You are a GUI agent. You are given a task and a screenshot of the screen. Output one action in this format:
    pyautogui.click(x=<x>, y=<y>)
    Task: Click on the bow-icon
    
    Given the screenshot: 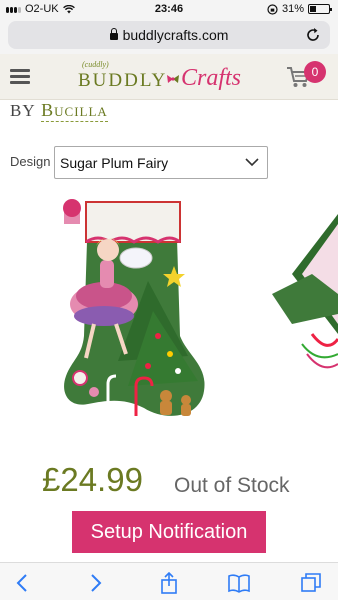 What is the action you would take?
    pyautogui.click(x=173, y=79)
    